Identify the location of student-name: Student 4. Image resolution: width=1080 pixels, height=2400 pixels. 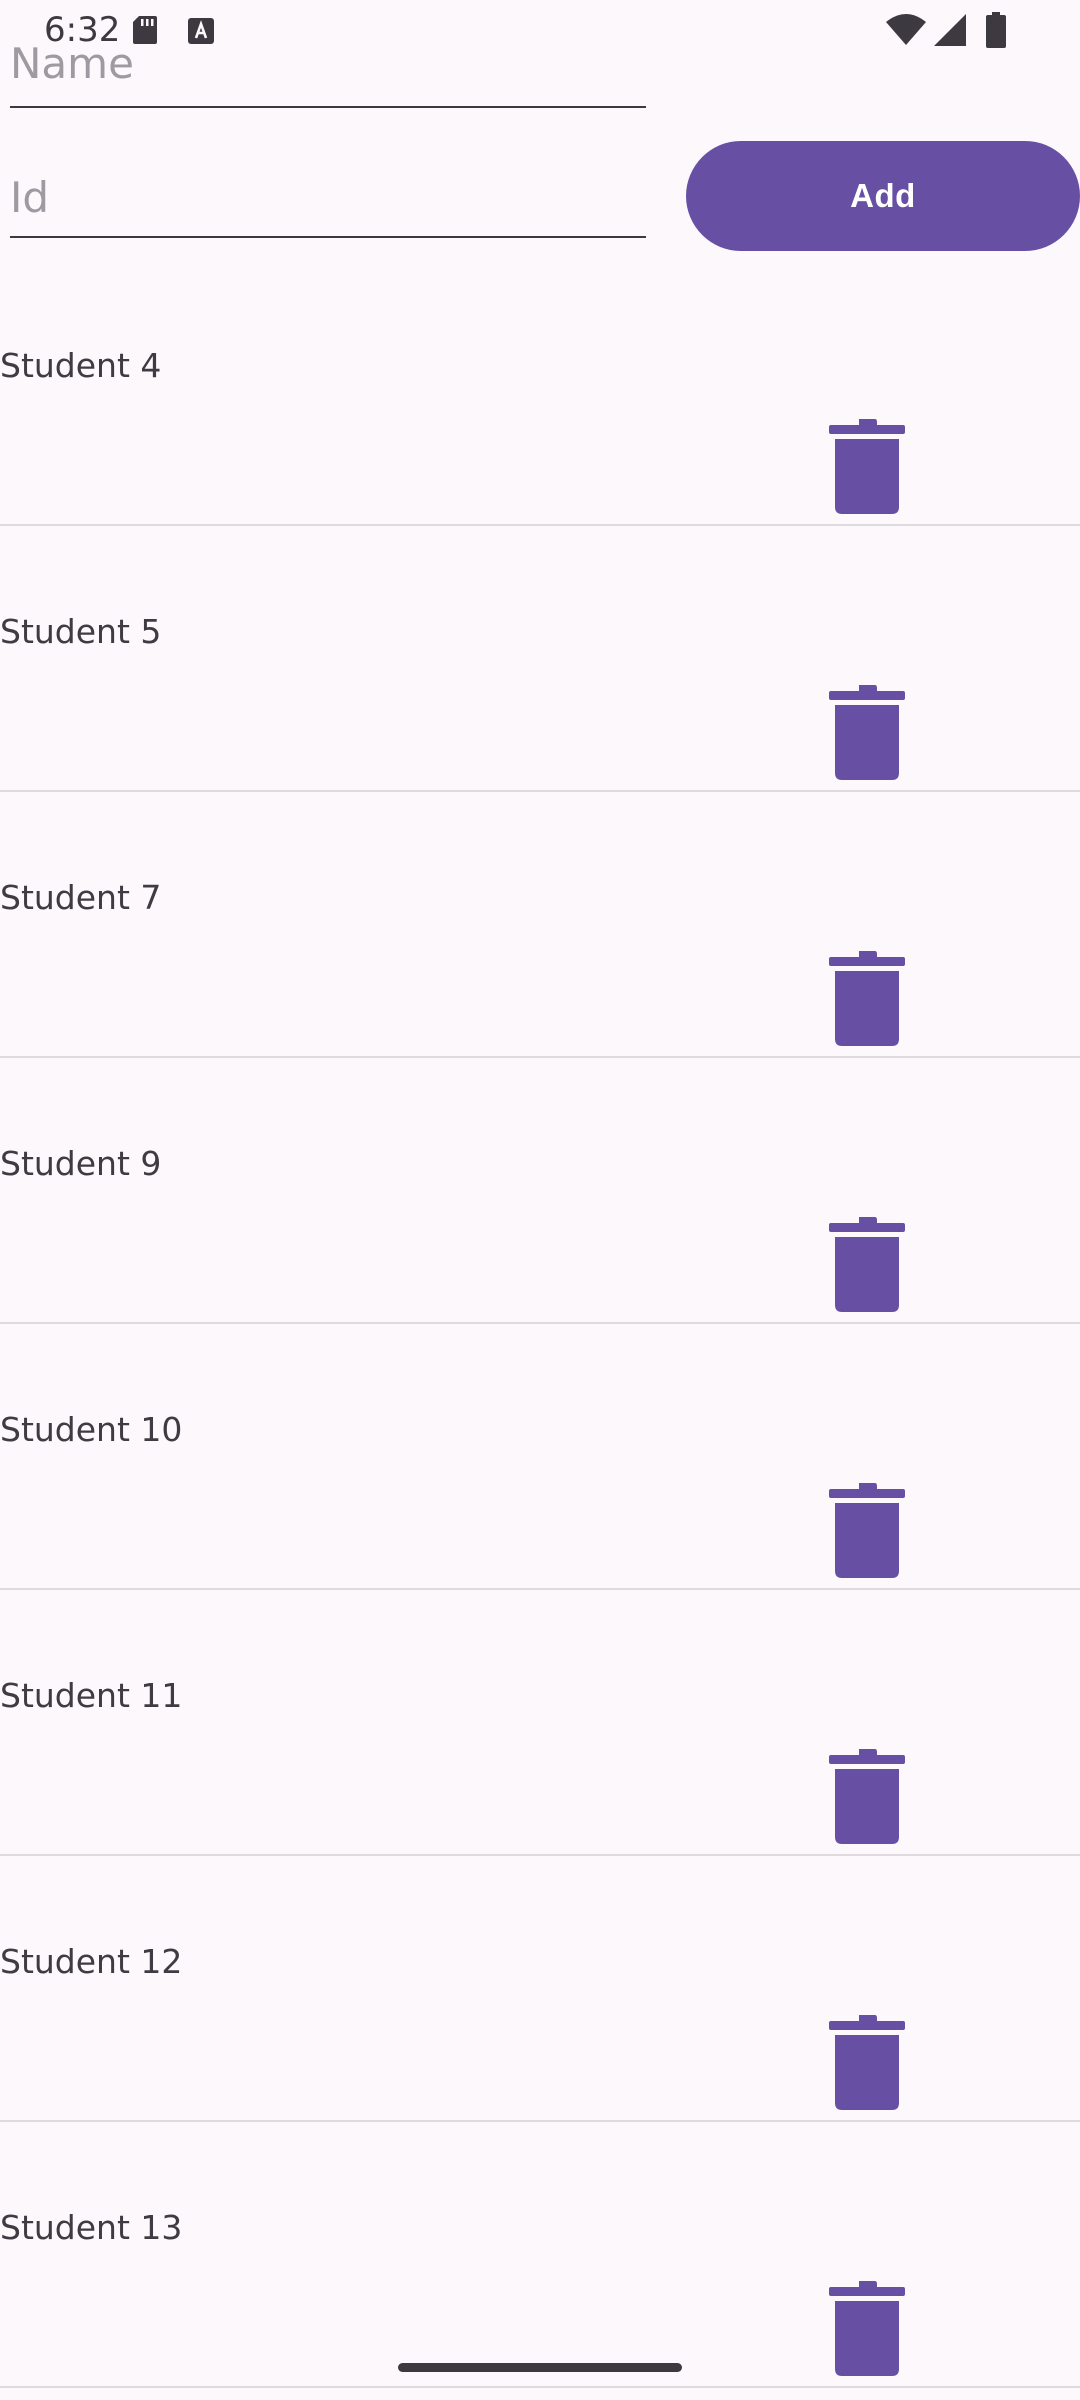
(81, 365).